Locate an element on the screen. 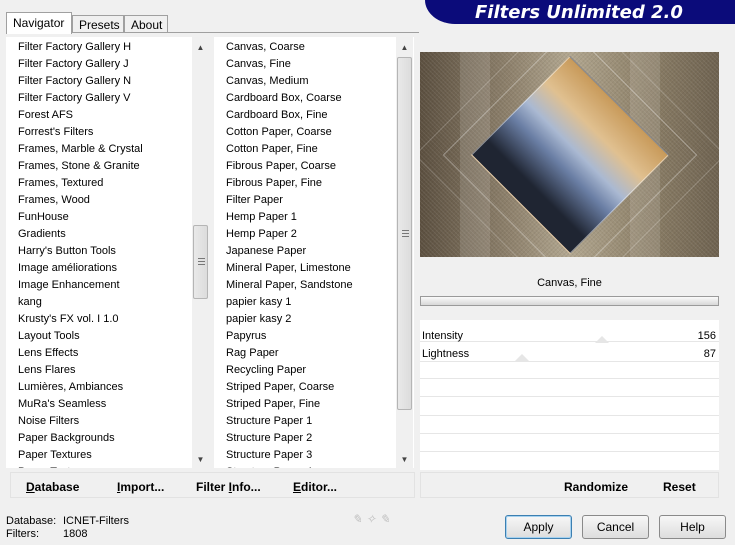 The image size is (735, 545). preset-toolbar: Randomize Reset is located at coordinates (569, 485).